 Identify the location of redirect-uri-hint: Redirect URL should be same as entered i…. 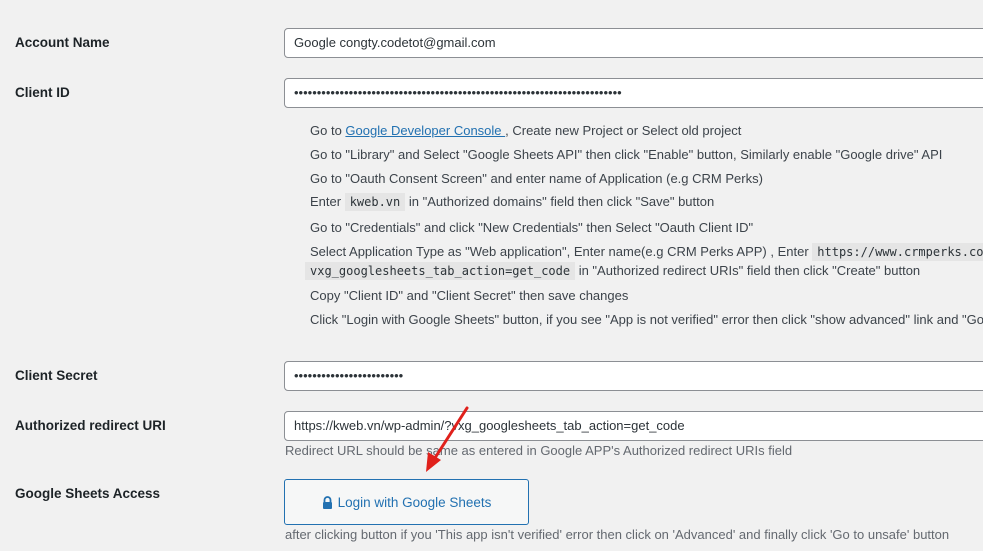
(539, 450).